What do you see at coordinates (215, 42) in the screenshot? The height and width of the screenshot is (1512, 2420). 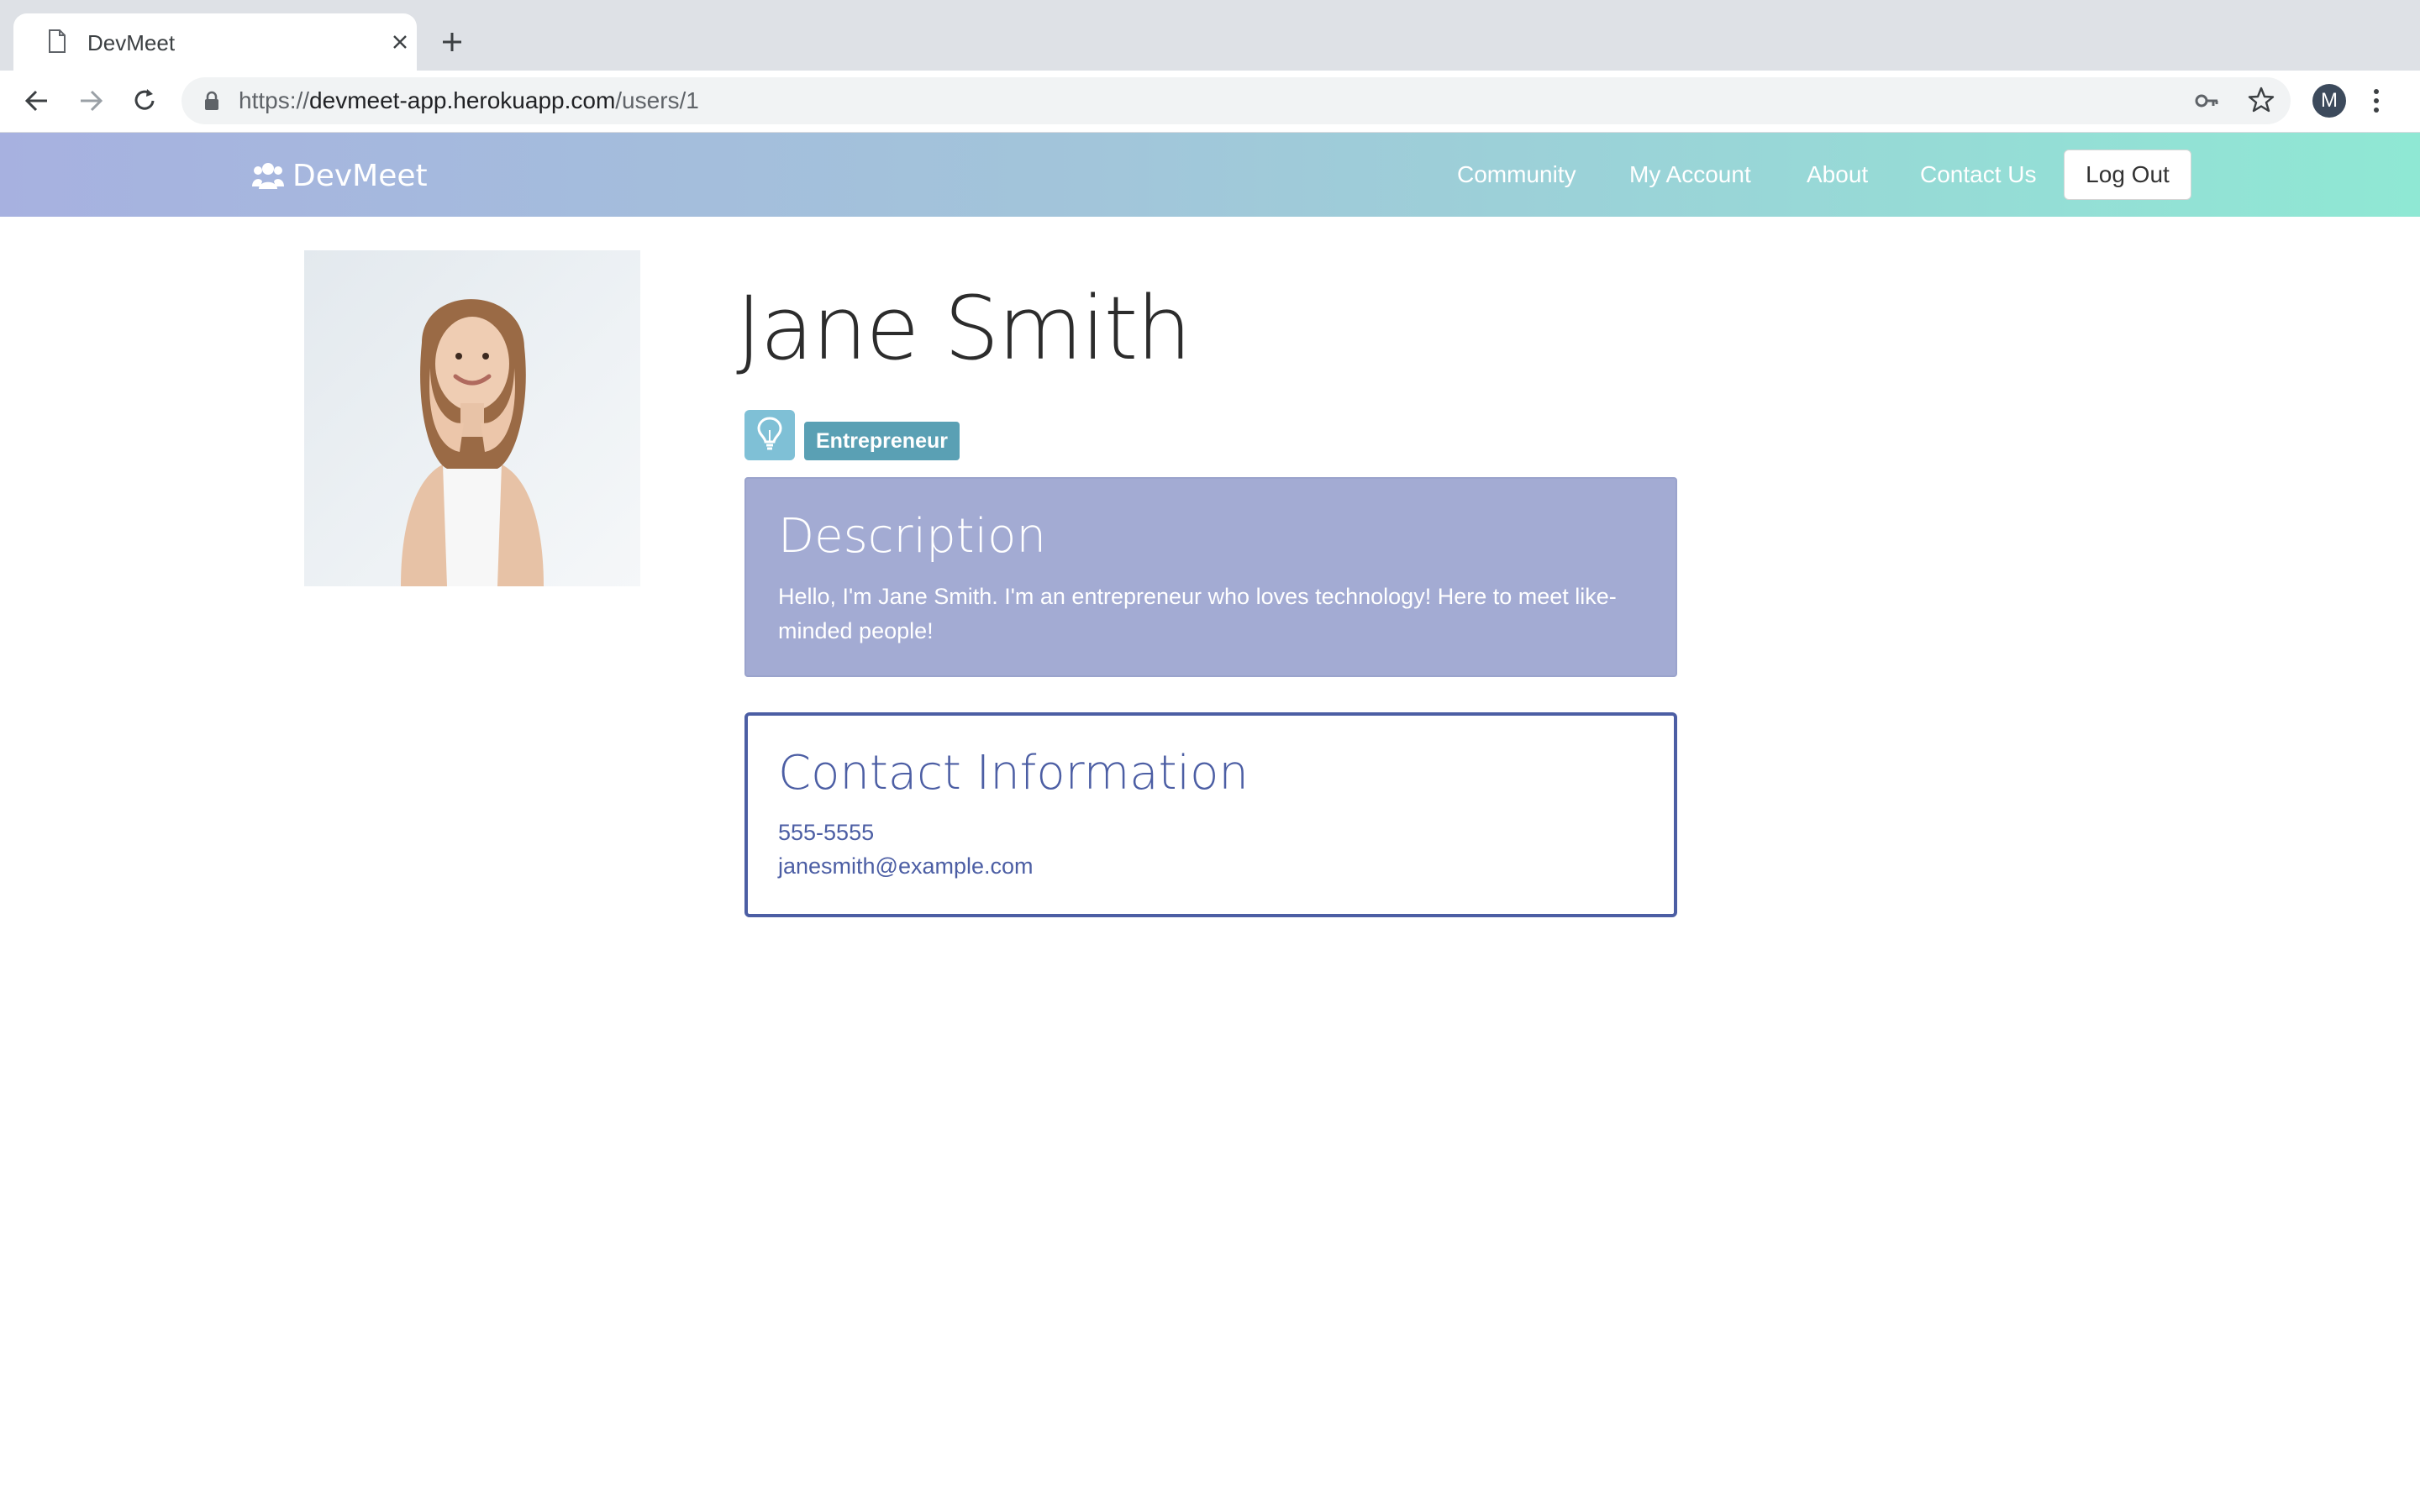 I see `browser-tab: DevMeet` at bounding box center [215, 42].